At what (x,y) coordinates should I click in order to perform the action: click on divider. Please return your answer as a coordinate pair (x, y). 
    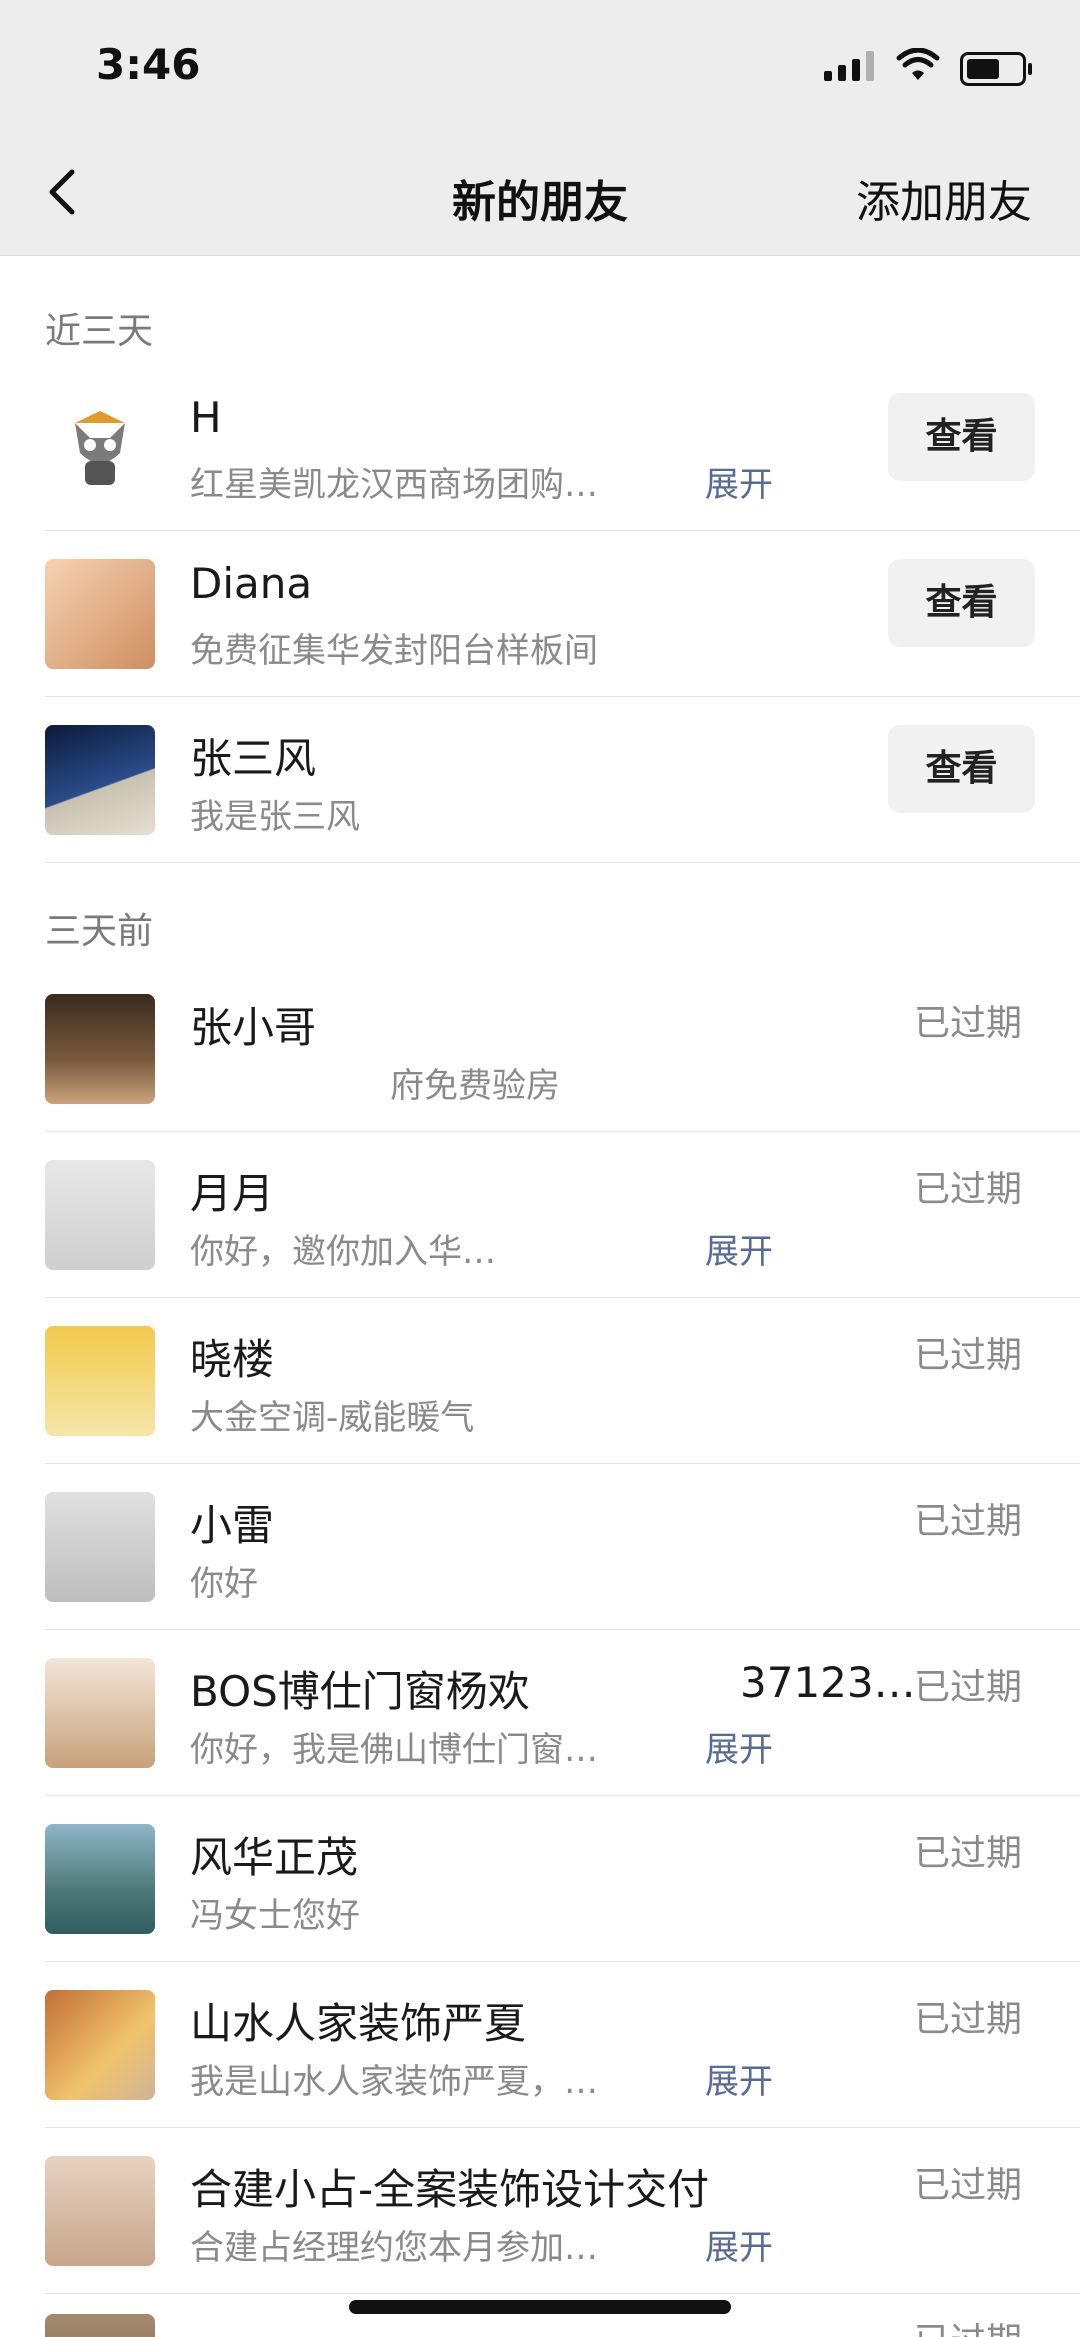
    Looking at the image, I should click on (562, 862).